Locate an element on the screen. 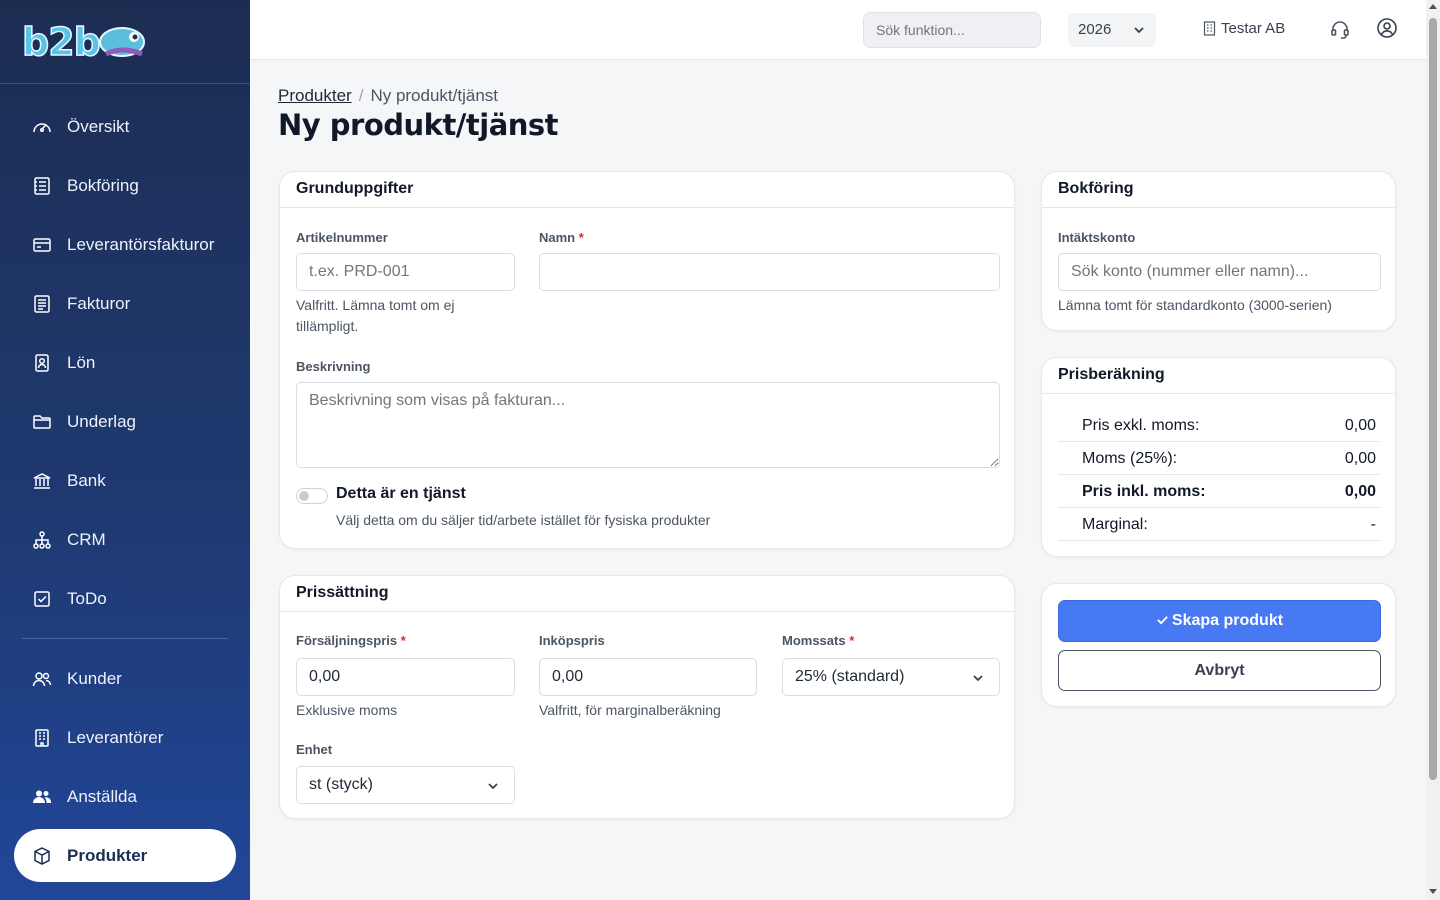  purchase-price-input: 0,00 is located at coordinates (648, 677).